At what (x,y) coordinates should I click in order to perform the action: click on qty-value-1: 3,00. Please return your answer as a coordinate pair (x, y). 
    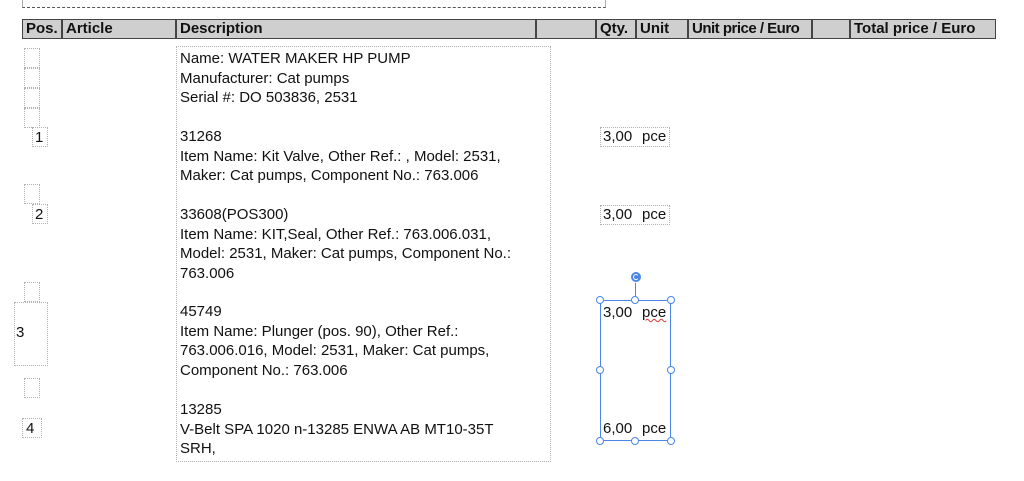
    Looking at the image, I should click on (618, 136).